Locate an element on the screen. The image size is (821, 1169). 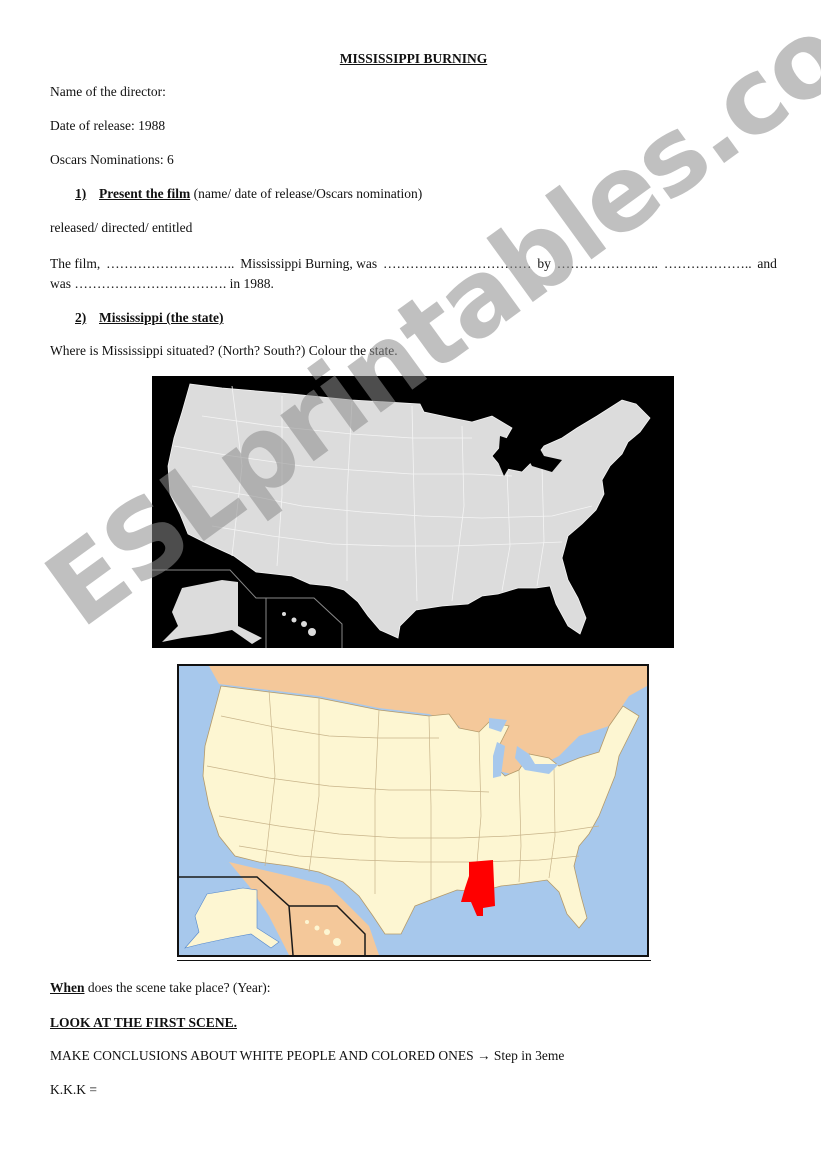
map-underline is located at coordinates (414, 960).